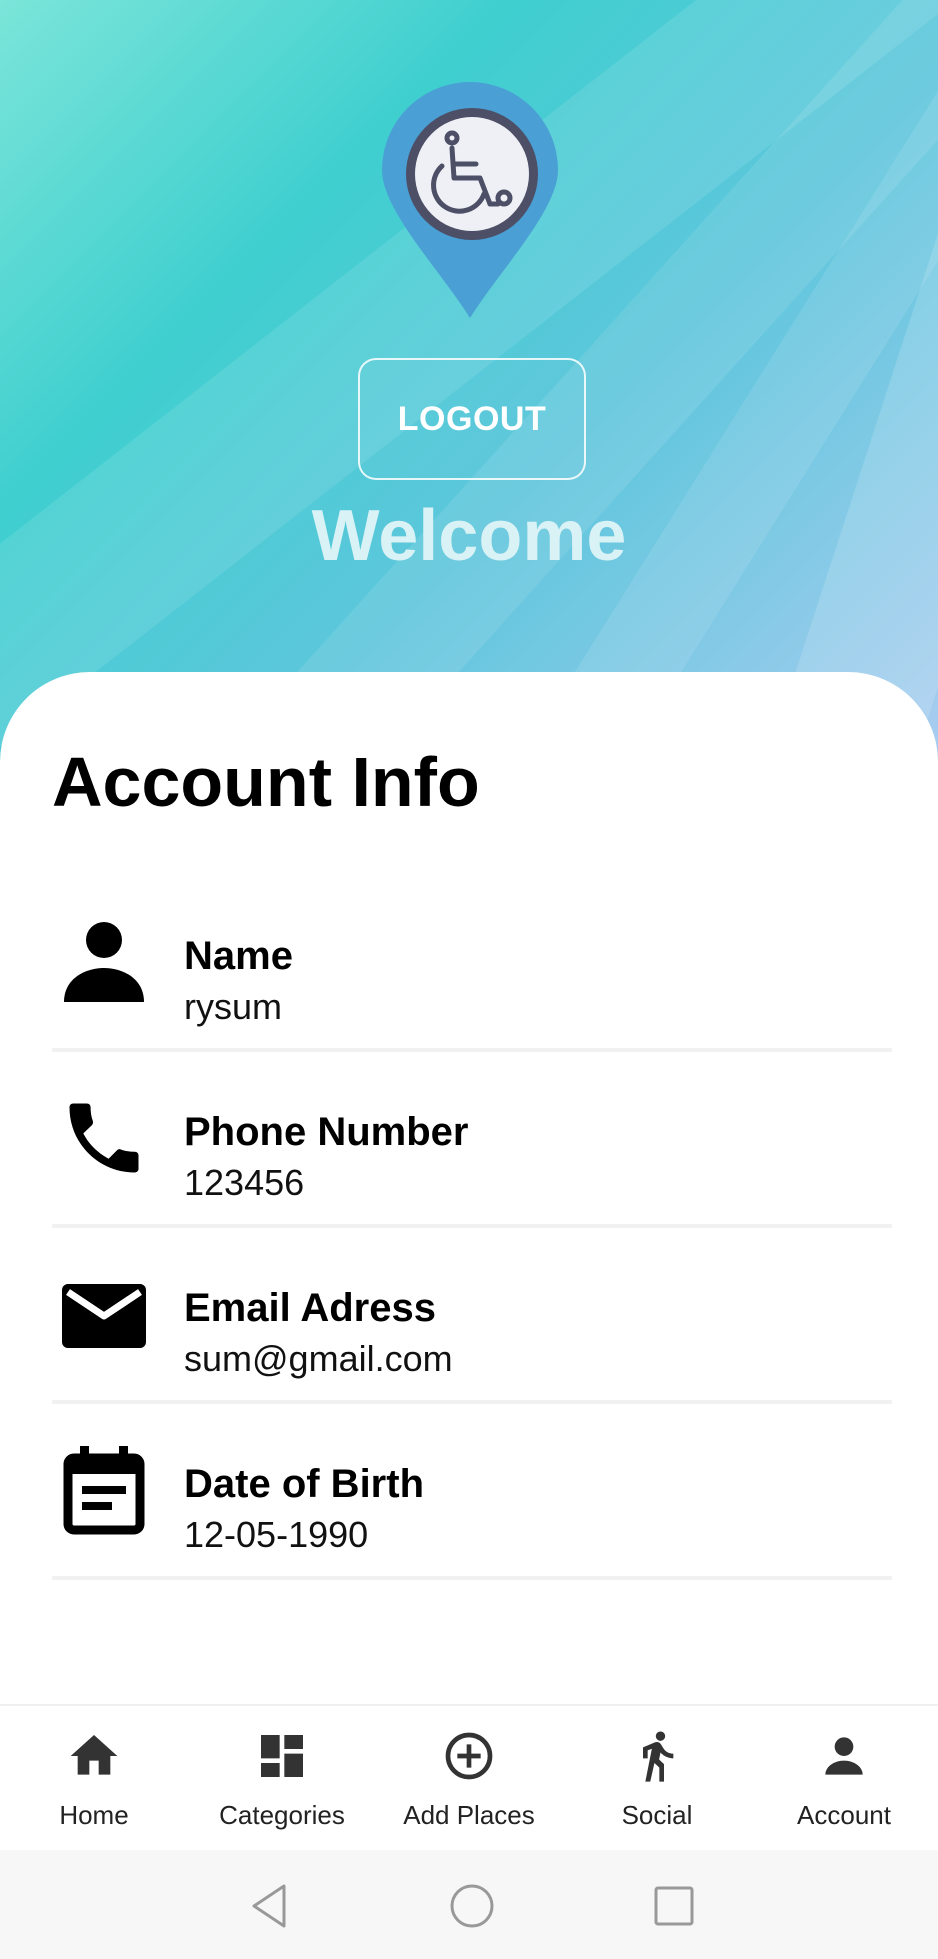 The width and height of the screenshot is (938, 1959). Describe the element at coordinates (472, 1906) in the screenshot. I see `home-circle-icon` at that location.